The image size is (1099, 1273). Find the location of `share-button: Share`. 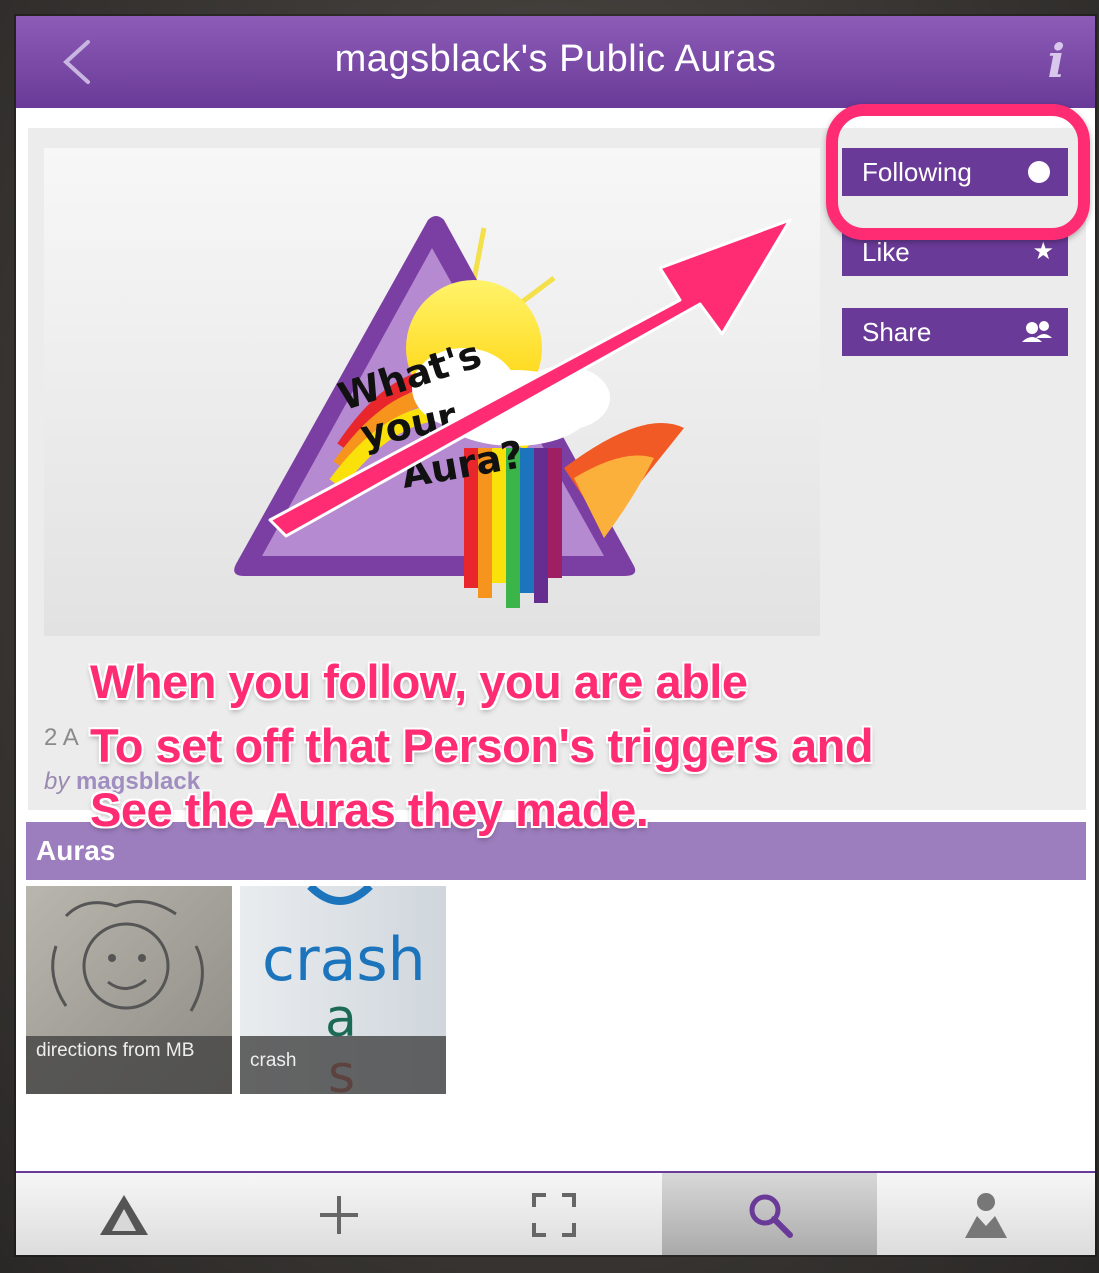

share-button: Share is located at coordinates (955, 332).